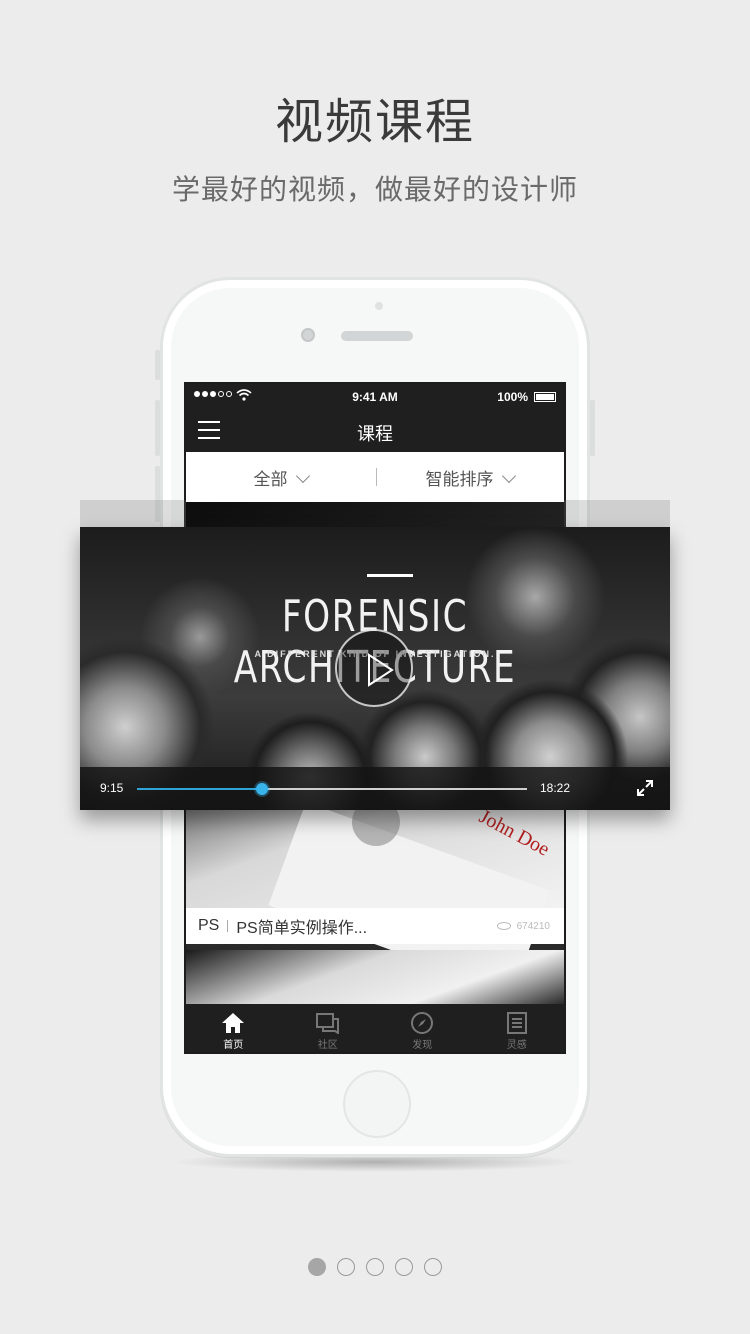 The height and width of the screenshot is (1334, 750). I want to click on tab-bar: 首页 社区 发现 灵感, so click(375, 1028).